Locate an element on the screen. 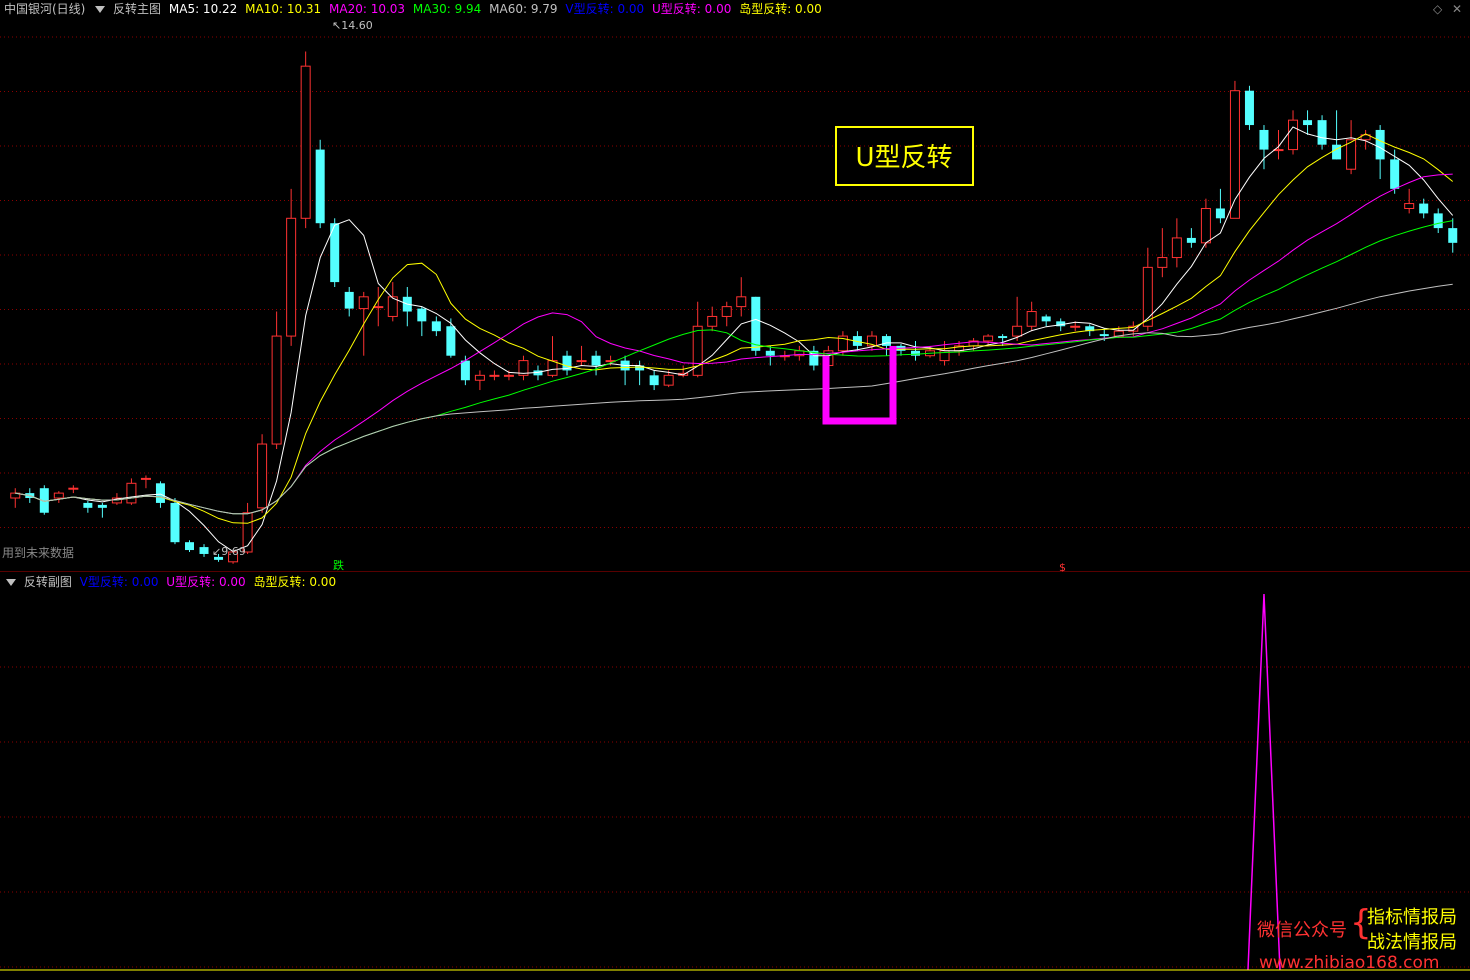  wechat-label: 微信公众号 is located at coordinates (1302, 930).